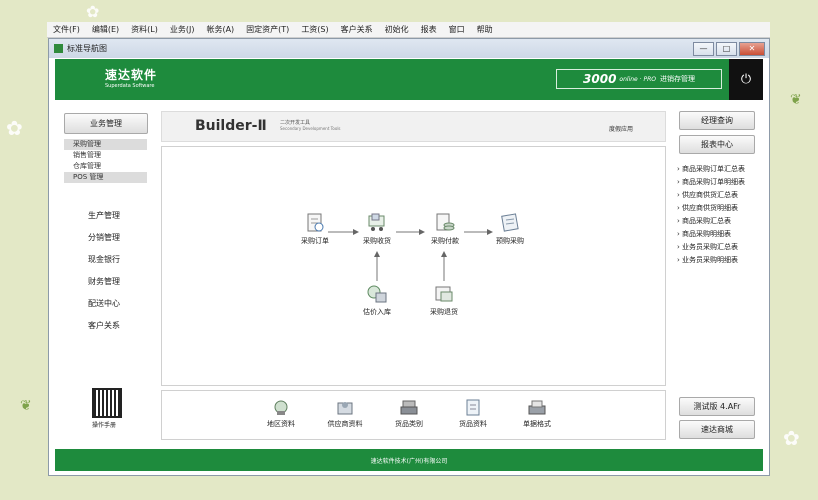  I want to click on edition-name: 进销存管理, so click(677, 79).